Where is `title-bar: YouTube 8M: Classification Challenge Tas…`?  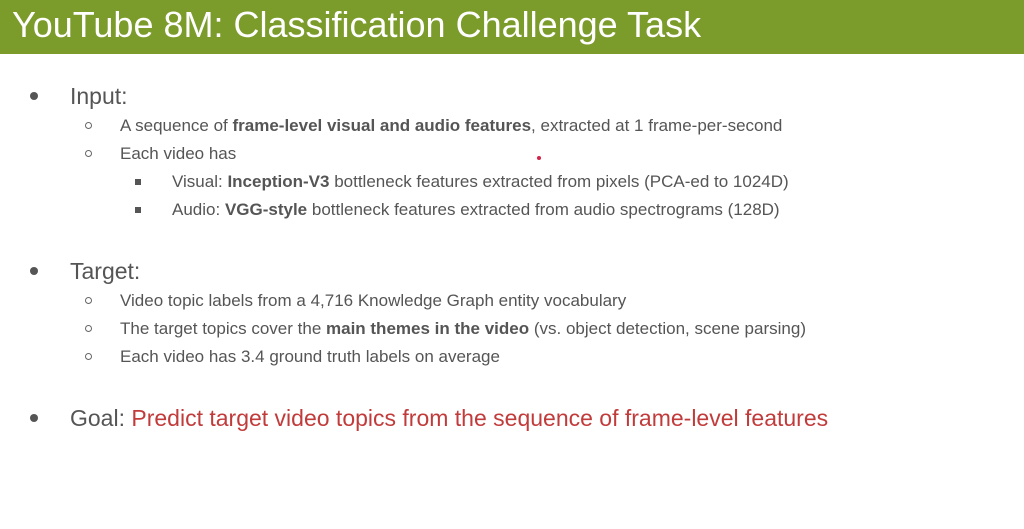 title-bar: YouTube 8M: Classification Challenge Tas… is located at coordinates (512, 27).